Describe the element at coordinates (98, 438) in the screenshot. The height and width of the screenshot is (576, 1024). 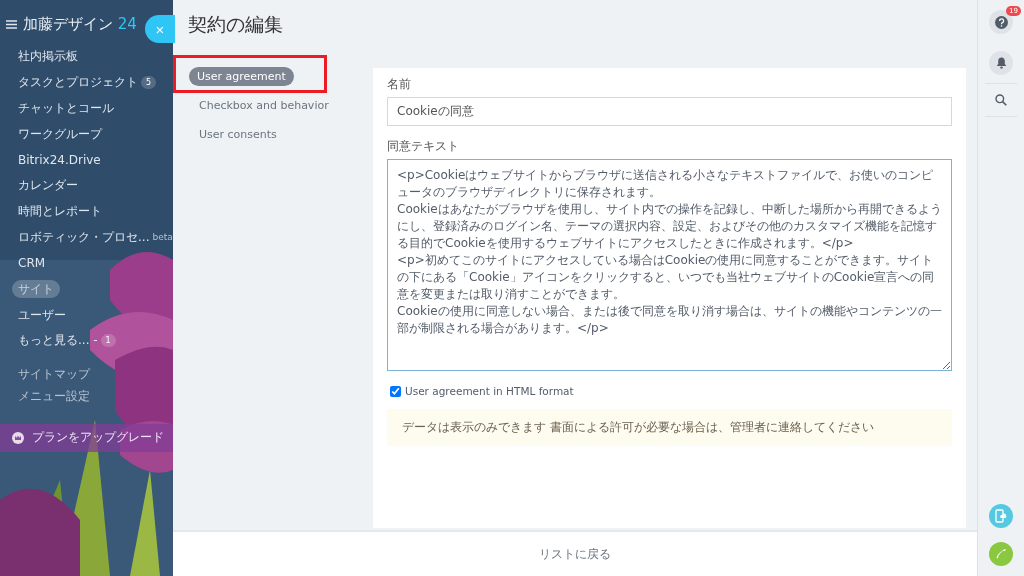
I see `upgrade-label: プランをアップグレード` at that location.